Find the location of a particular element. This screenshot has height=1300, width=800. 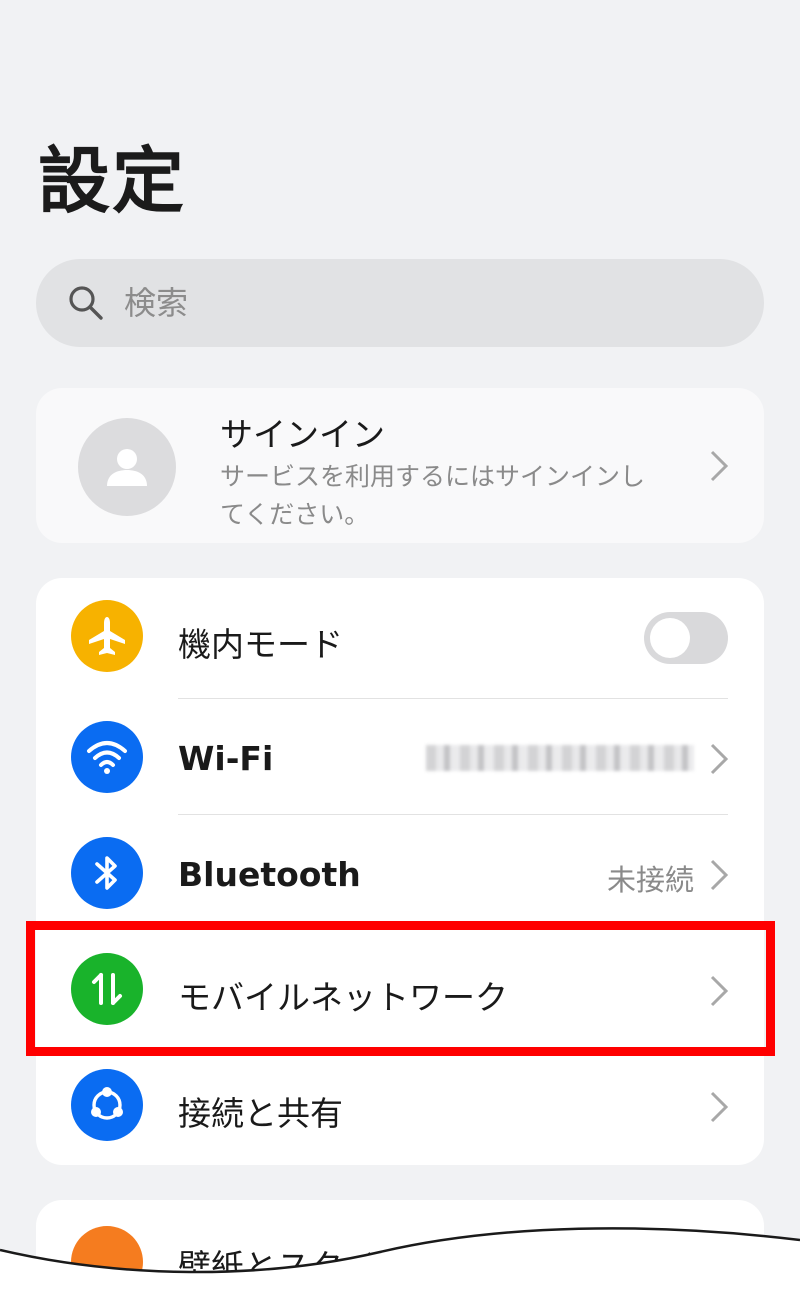

setting-label: モバイルネットワーク is located at coordinates (343, 997).